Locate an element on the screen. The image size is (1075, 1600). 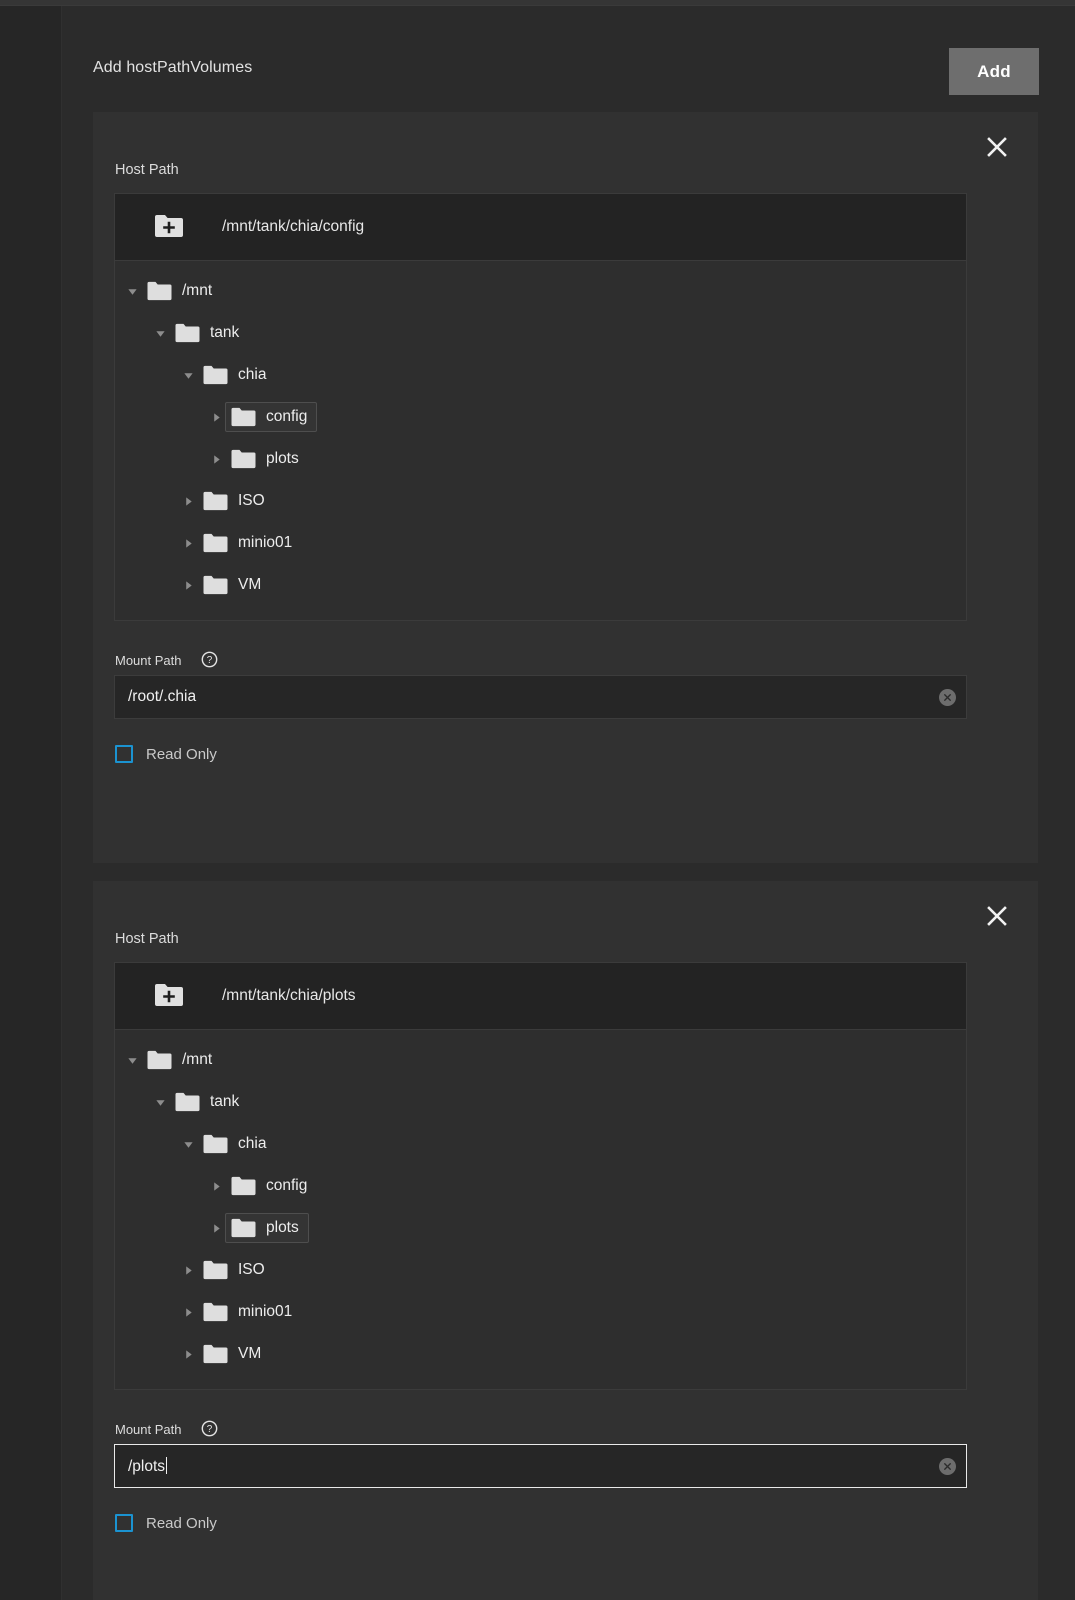
read-only-label: Read Only is located at coordinates (181, 754).